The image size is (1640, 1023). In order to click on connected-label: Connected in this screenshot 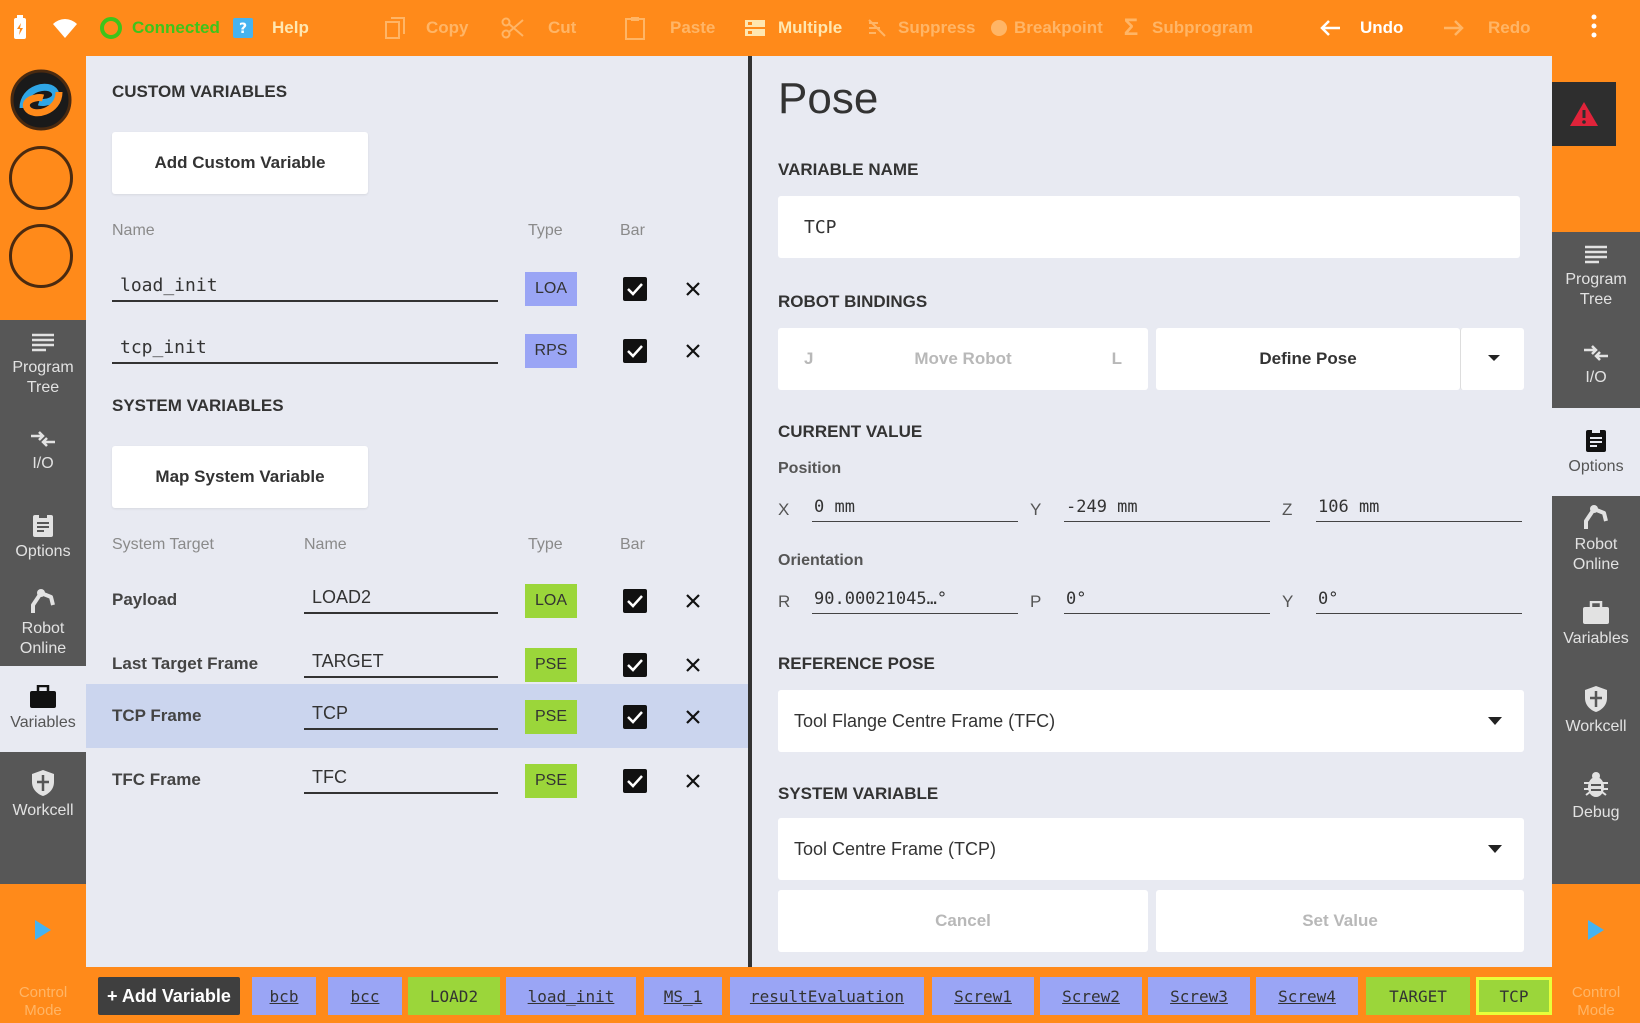, I will do `click(176, 27)`.